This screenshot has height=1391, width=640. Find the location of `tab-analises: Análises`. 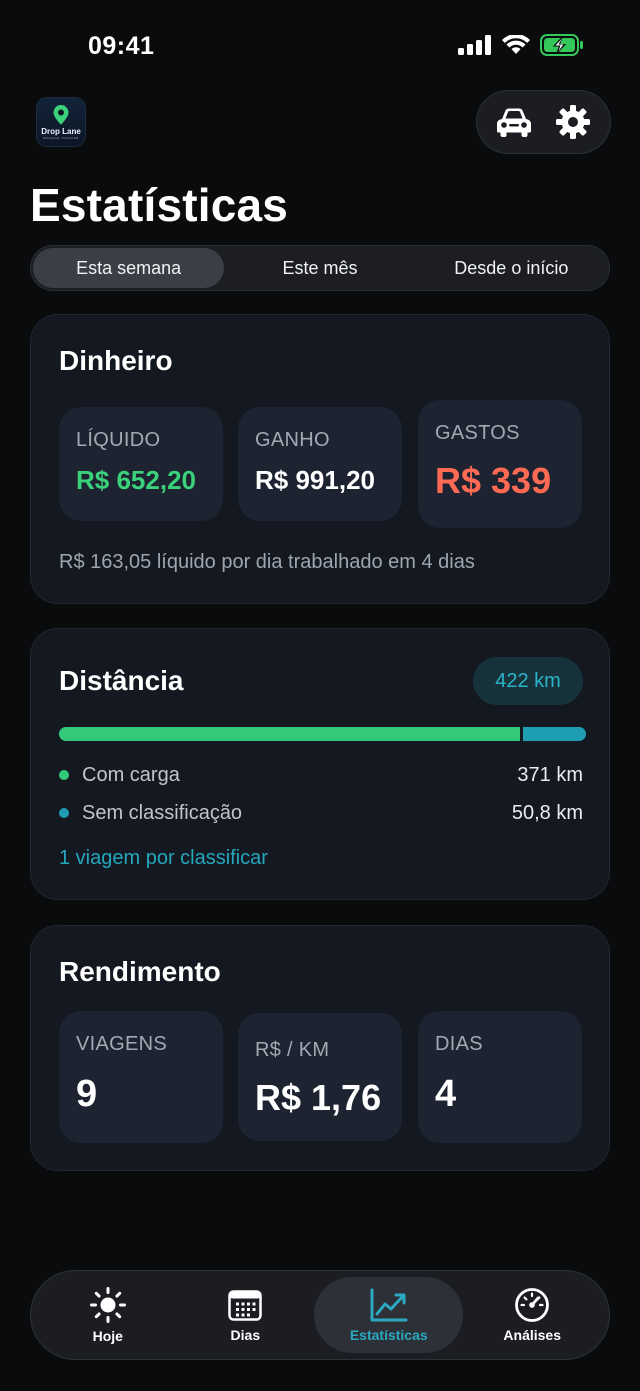

tab-analises: Análises is located at coordinates (532, 1315).